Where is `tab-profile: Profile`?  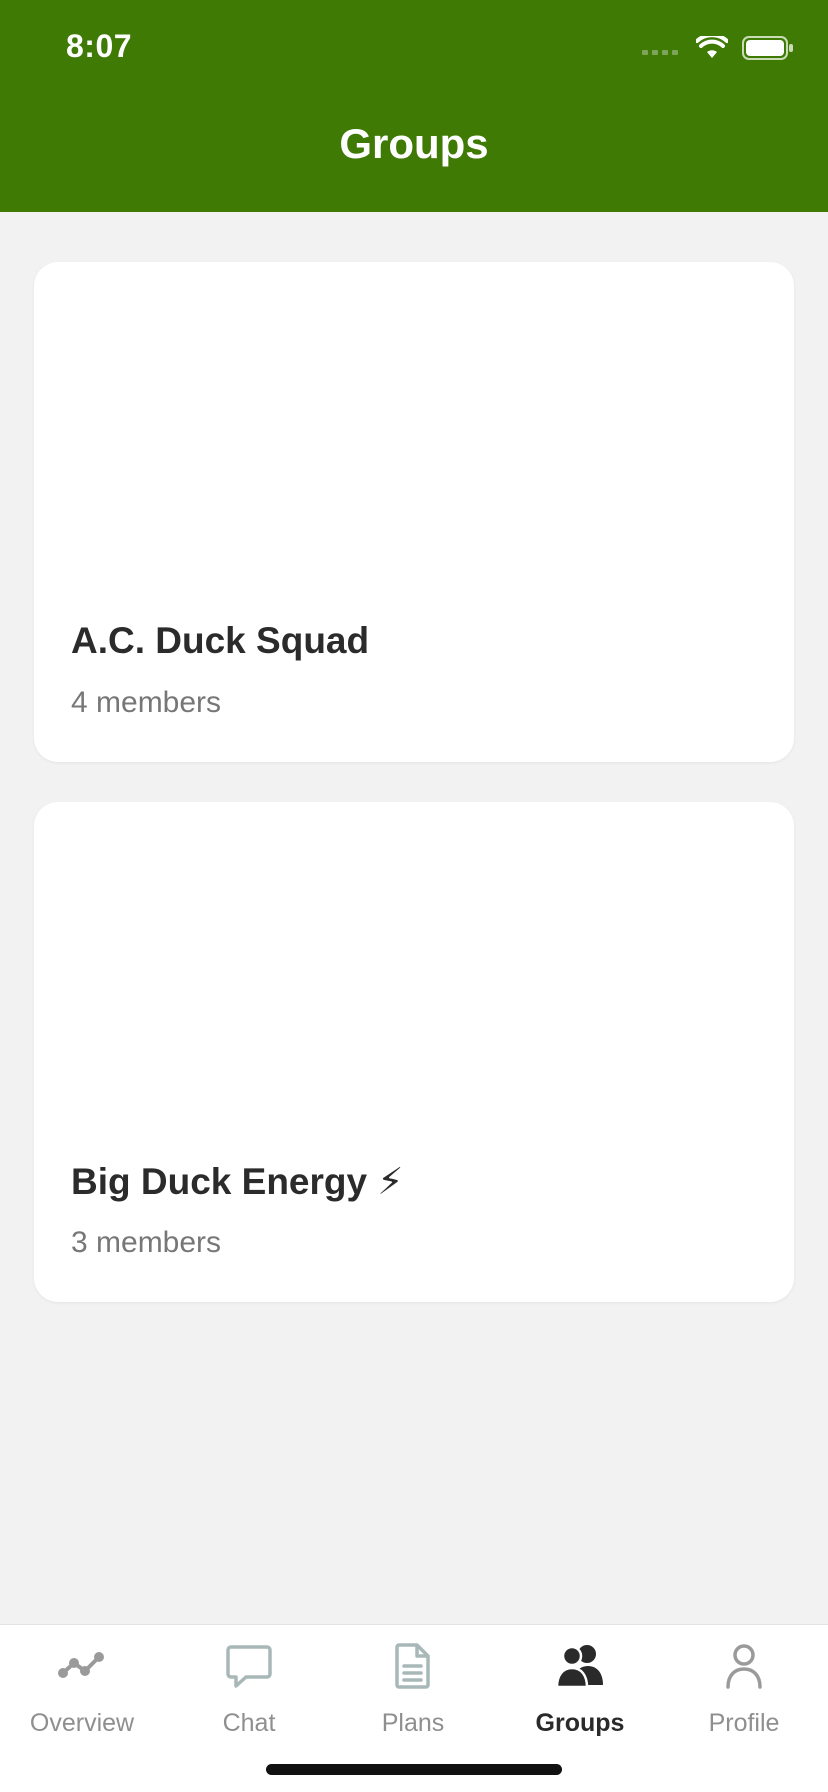 tab-profile: Profile is located at coordinates (744, 1696).